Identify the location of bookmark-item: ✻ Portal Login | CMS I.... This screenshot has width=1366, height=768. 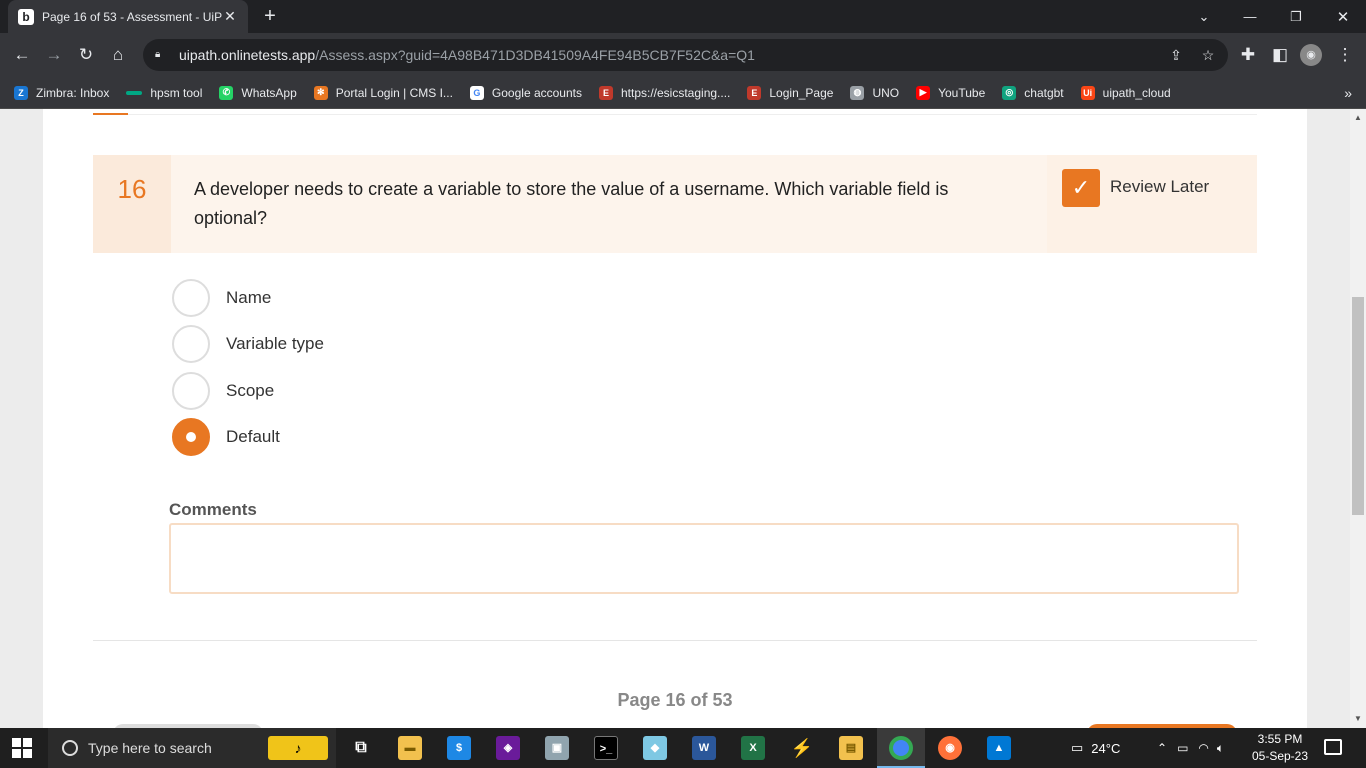
(383, 92).